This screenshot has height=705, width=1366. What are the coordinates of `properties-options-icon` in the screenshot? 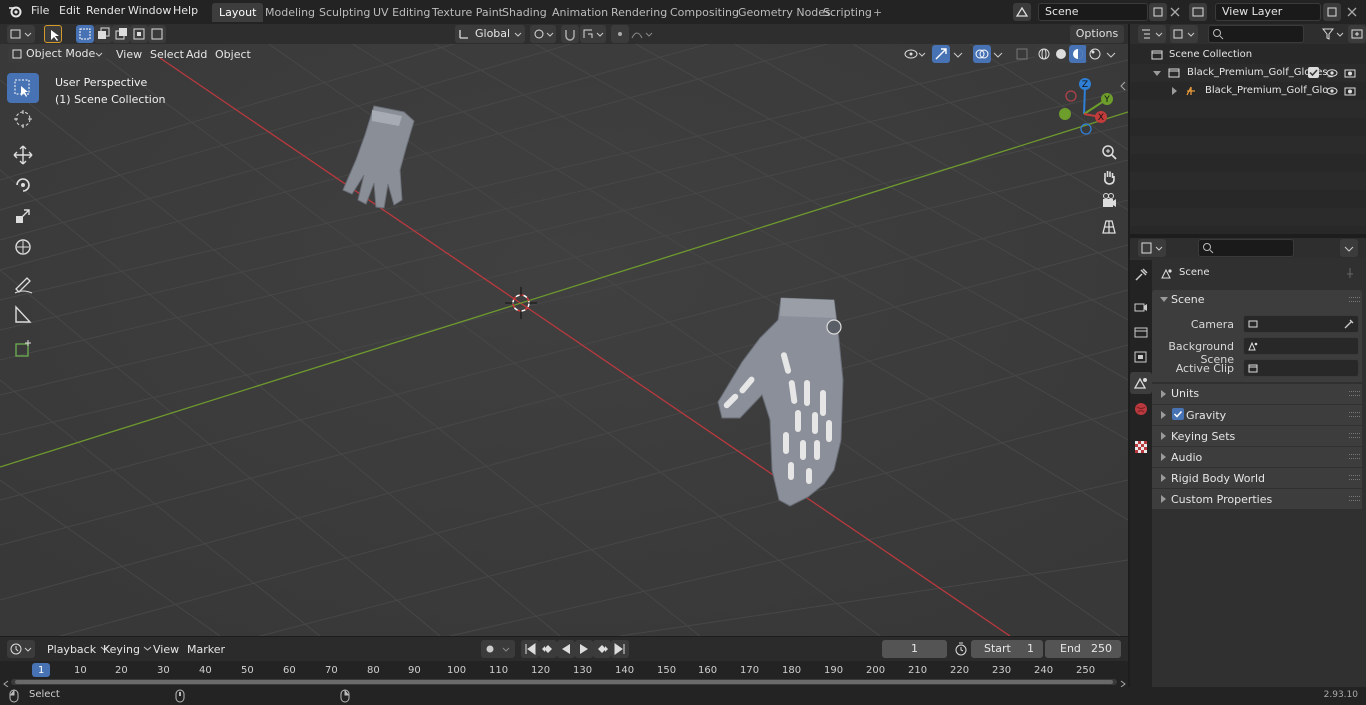 It's located at (1349, 248).